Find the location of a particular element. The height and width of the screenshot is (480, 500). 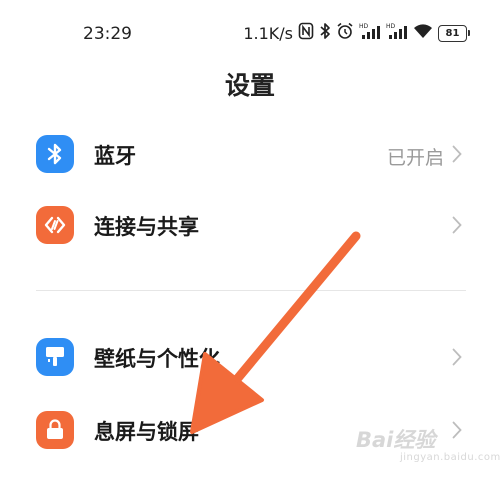

status-icons: 1.1K/s HD HD 81 is located at coordinates (356, 33).